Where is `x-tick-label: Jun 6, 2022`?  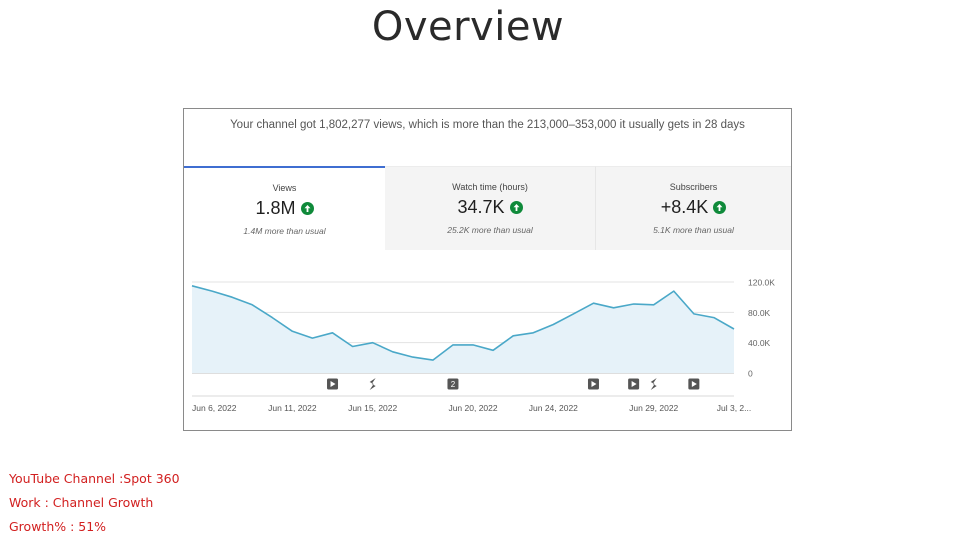
x-tick-label: Jun 6, 2022 is located at coordinates (214, 408).